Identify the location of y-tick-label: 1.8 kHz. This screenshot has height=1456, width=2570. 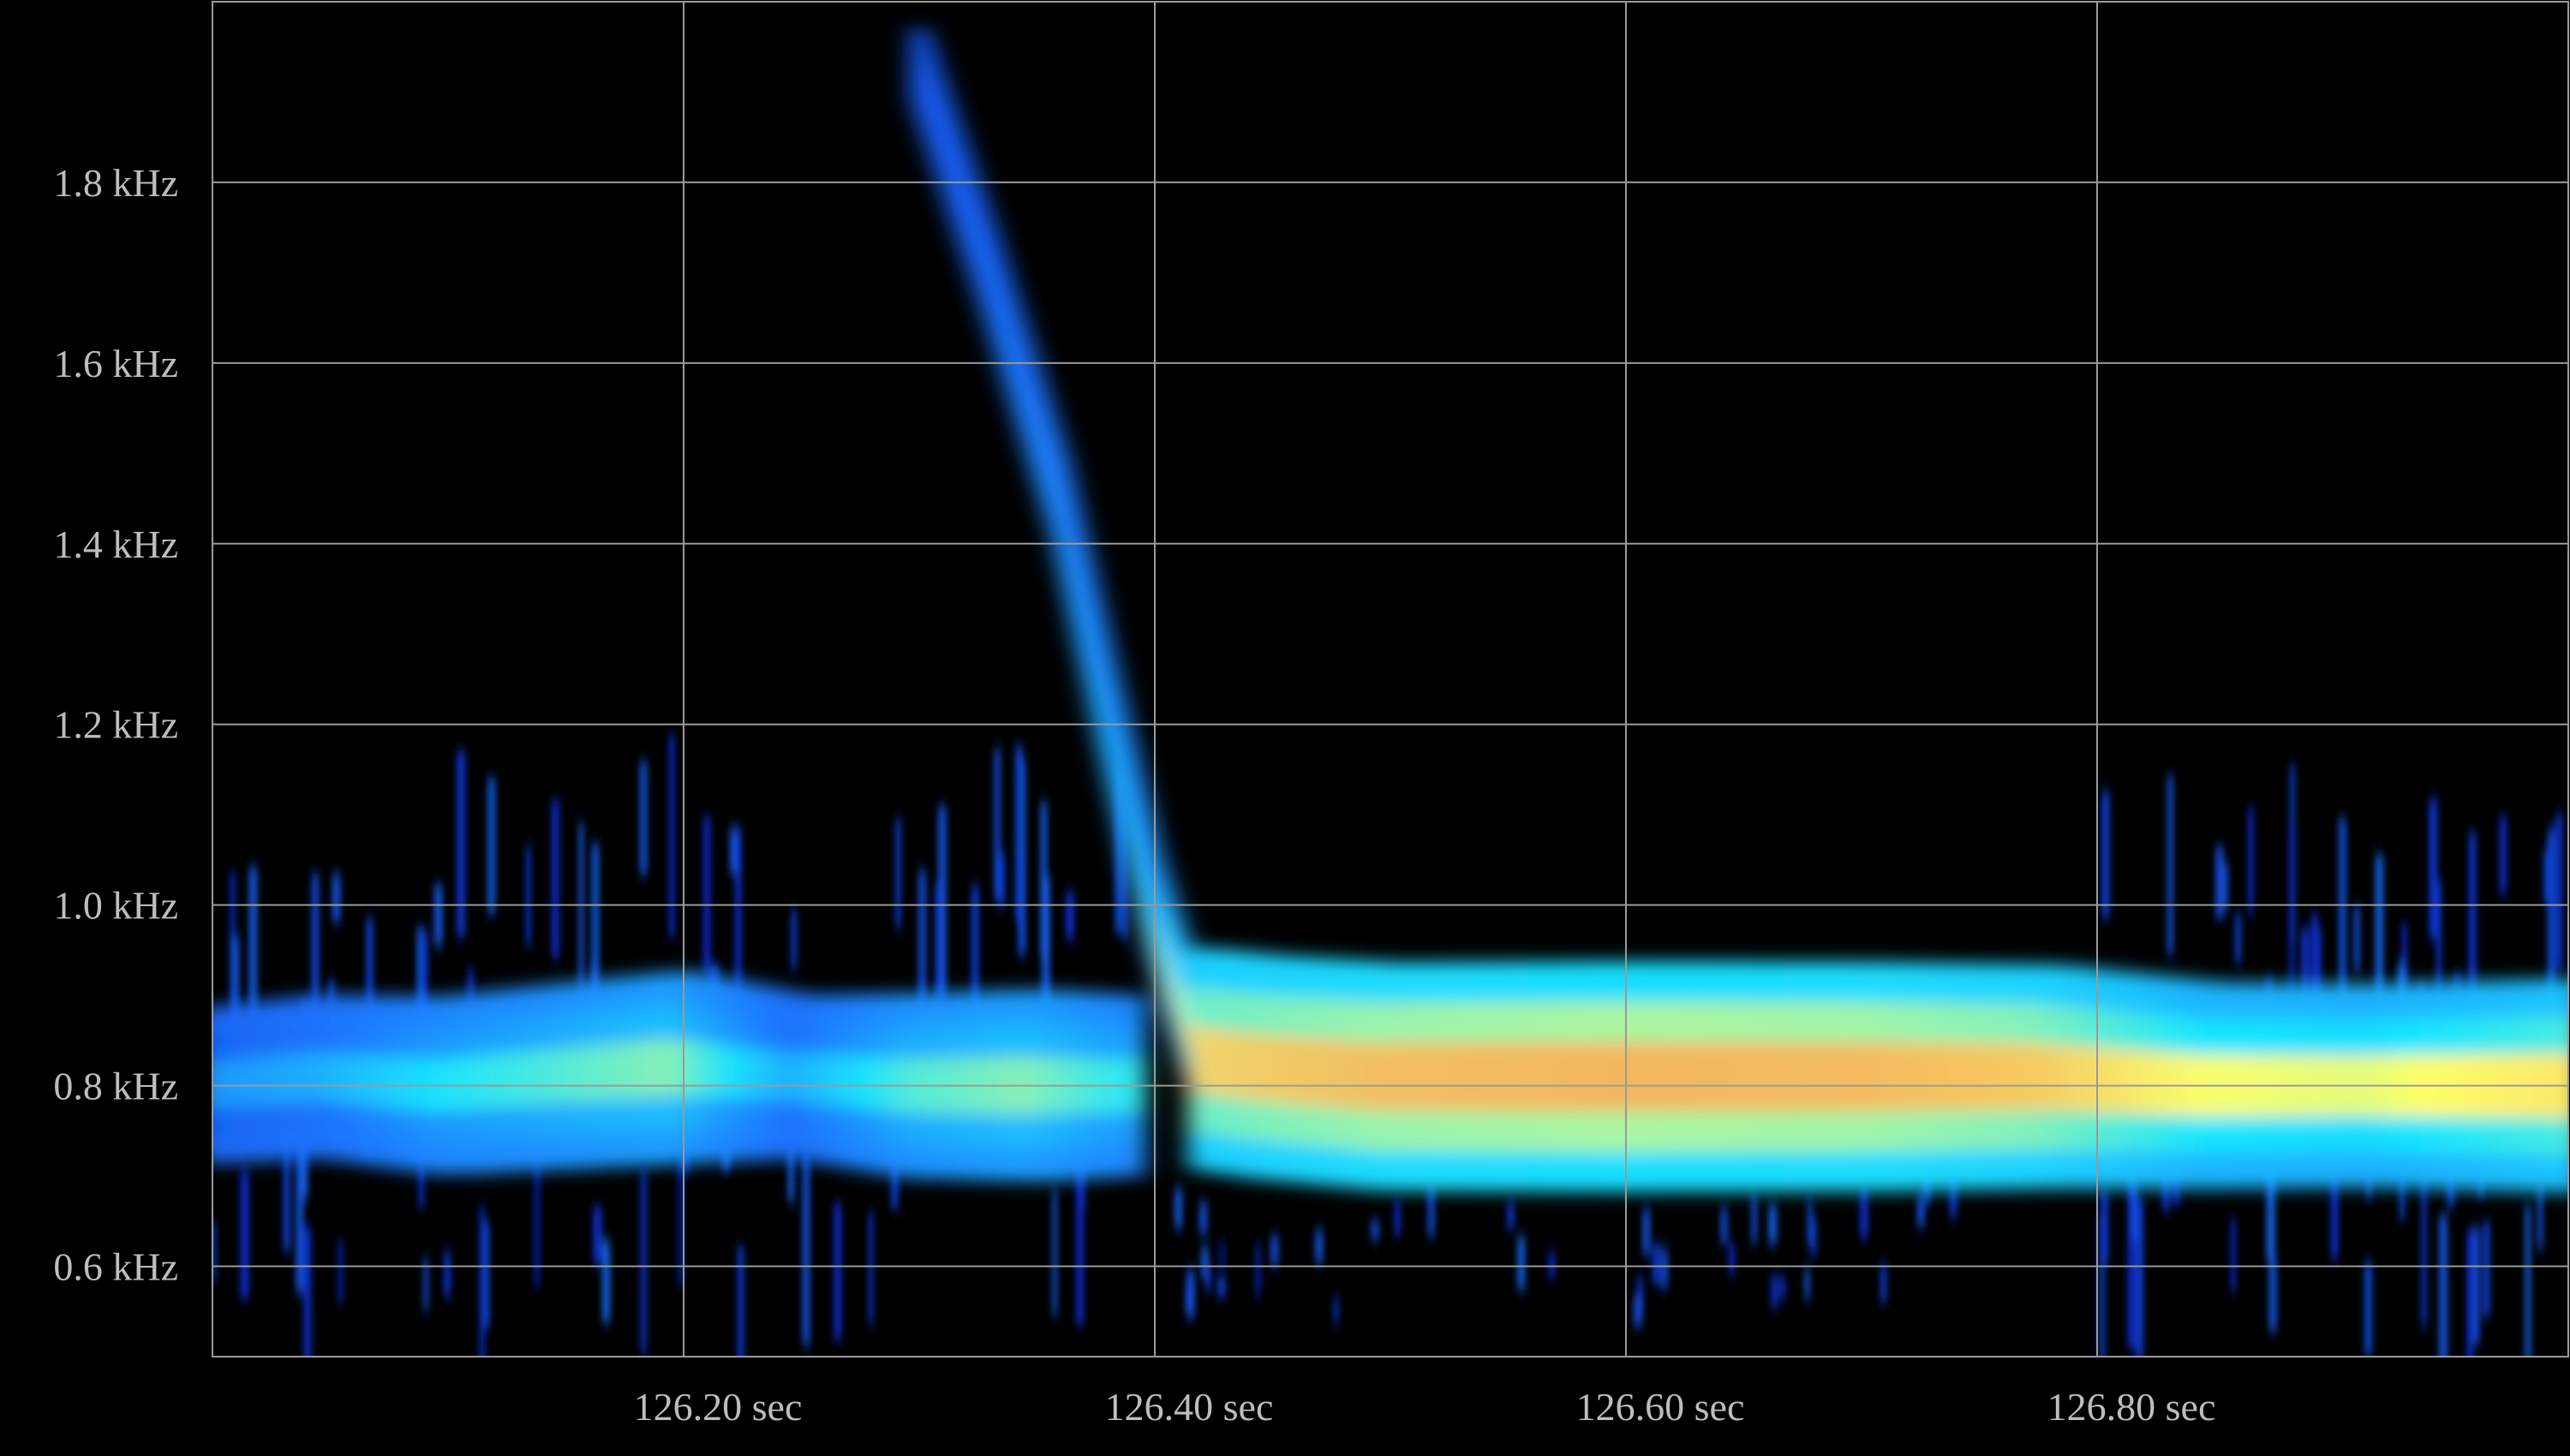
(116, 183).